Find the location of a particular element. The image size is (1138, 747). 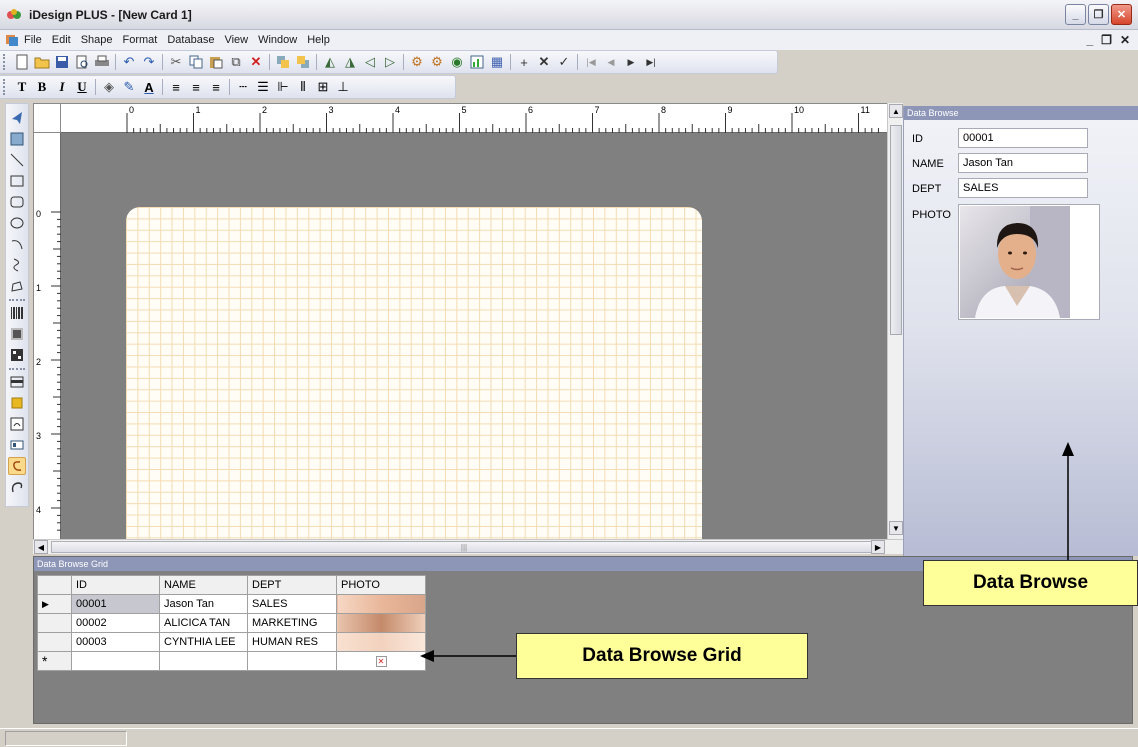

data-browse-callout: Data Browse is located at coordinates (1030, 583).